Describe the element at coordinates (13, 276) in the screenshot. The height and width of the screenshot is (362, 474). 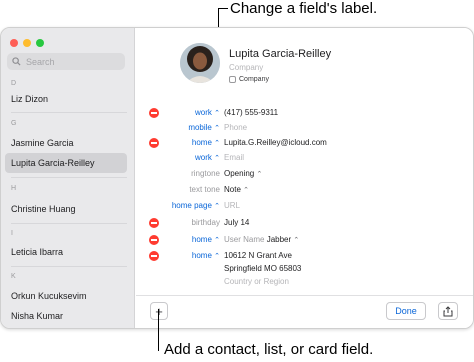
I see `section-header-k: K` at that location.